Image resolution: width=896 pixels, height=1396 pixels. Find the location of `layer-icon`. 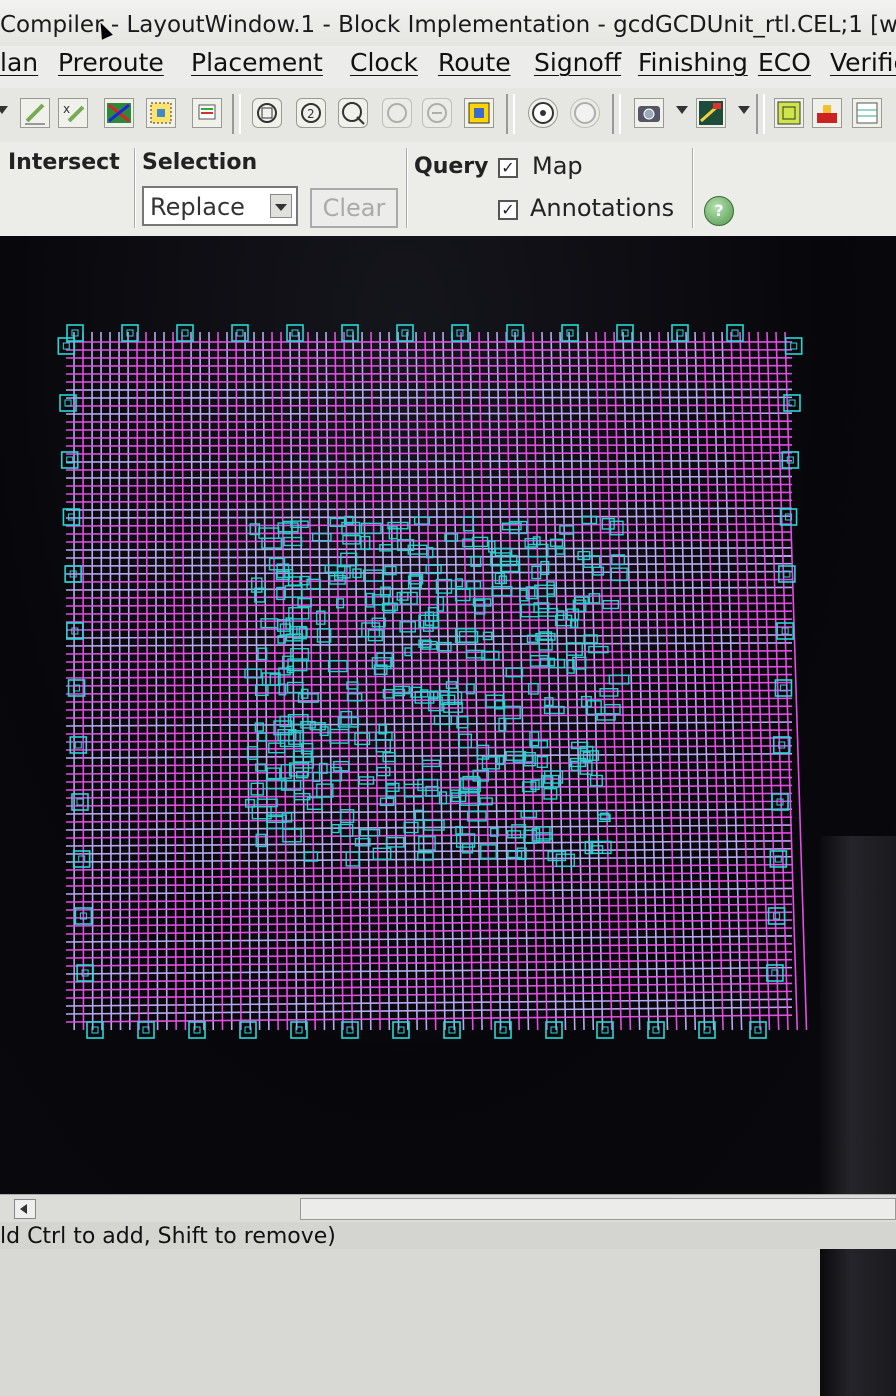

layer-icon is located at coordinates (711, 113).